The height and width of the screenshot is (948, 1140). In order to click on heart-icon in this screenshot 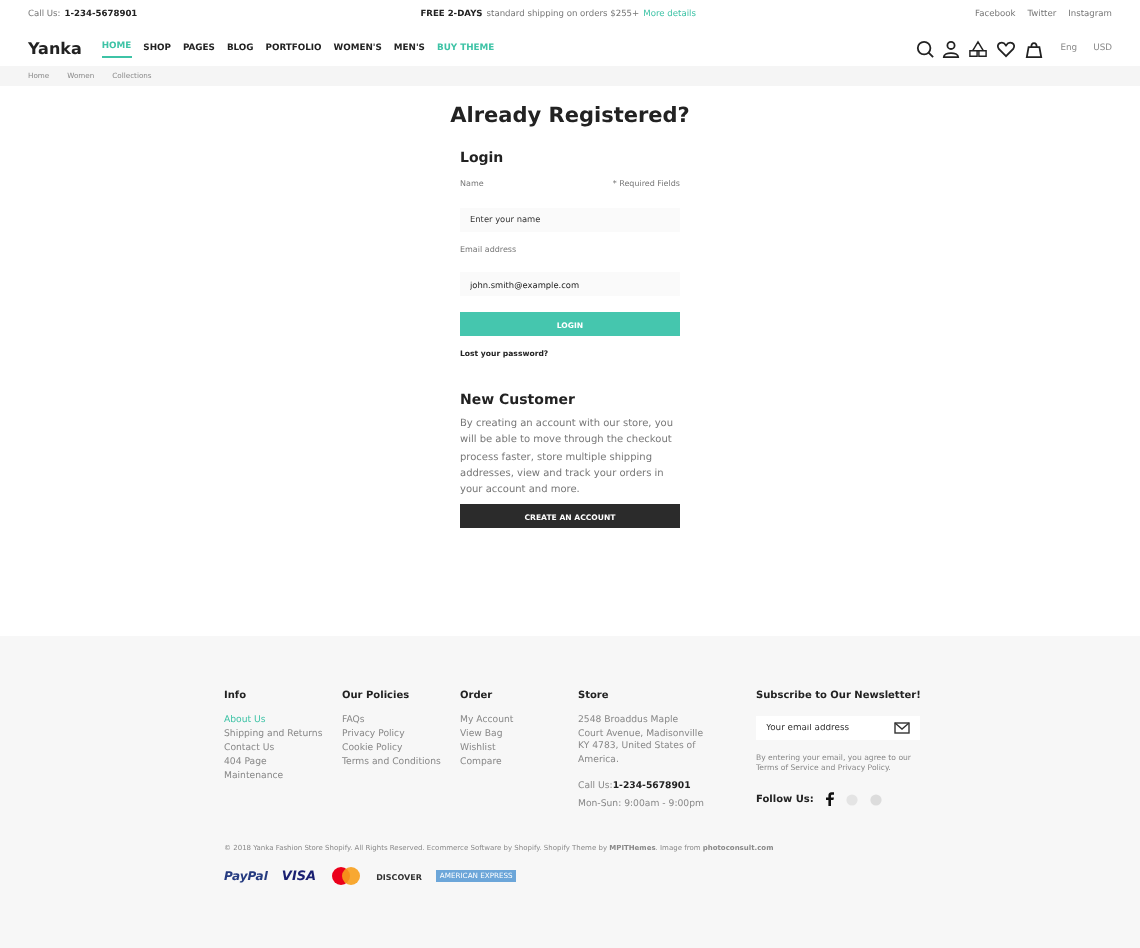, I will do `click(1006, 48)`.